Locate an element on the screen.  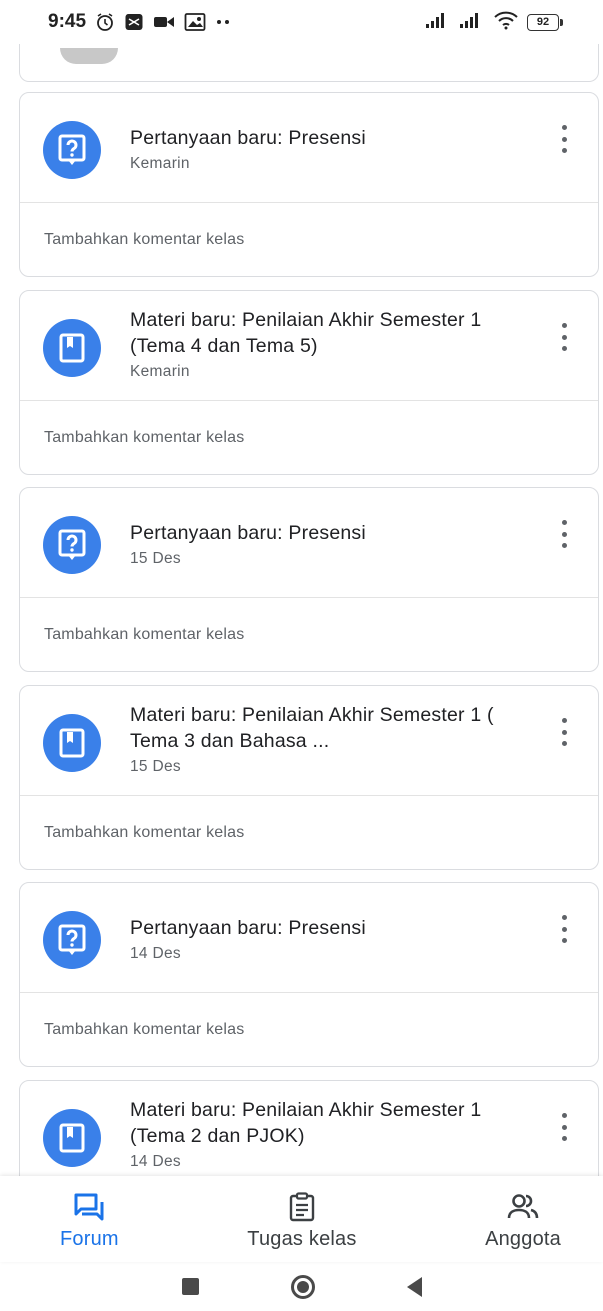
bottom-navigation: Forum Tugas kelas Anggota is located at coordinates (301, 1219).